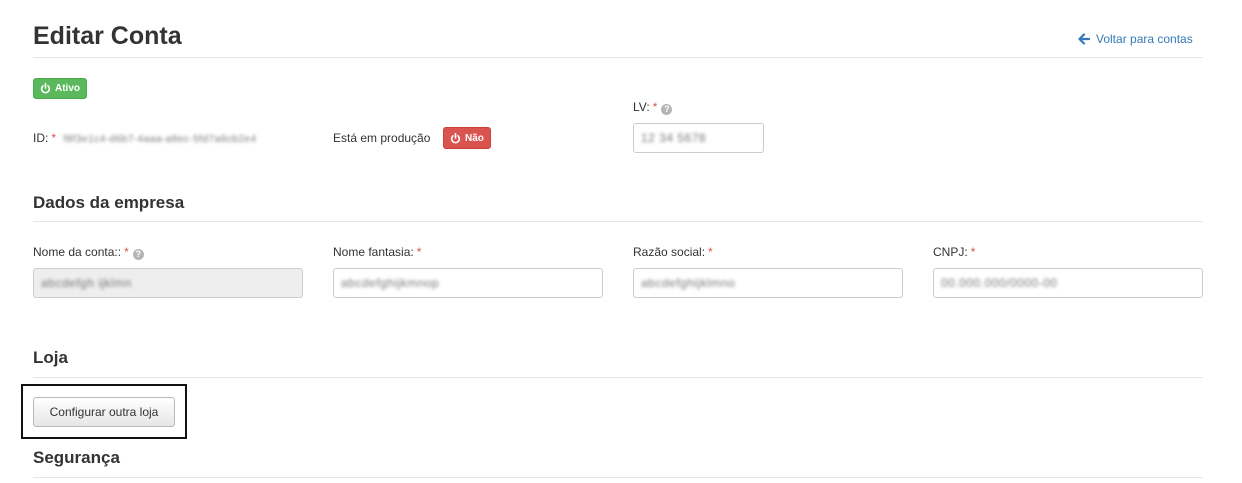 The width and height of the screenshot is (1242, 483). What do you see at coordinates (618, 221) in the screenshot?
I see `company-divider` at bounding box center [618, 221].